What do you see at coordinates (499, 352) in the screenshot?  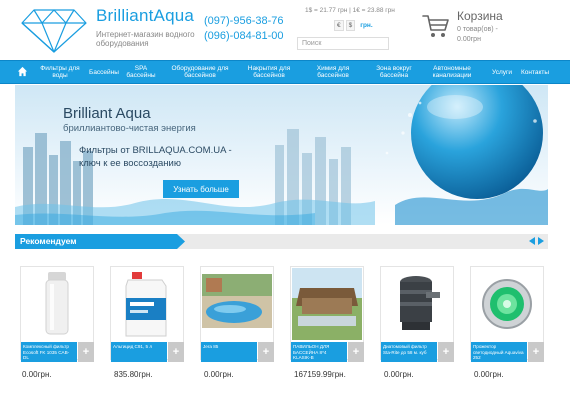 I see `product-name: Прожектор светодиодный Aquaviva 252` at bounding box center [499, 352].